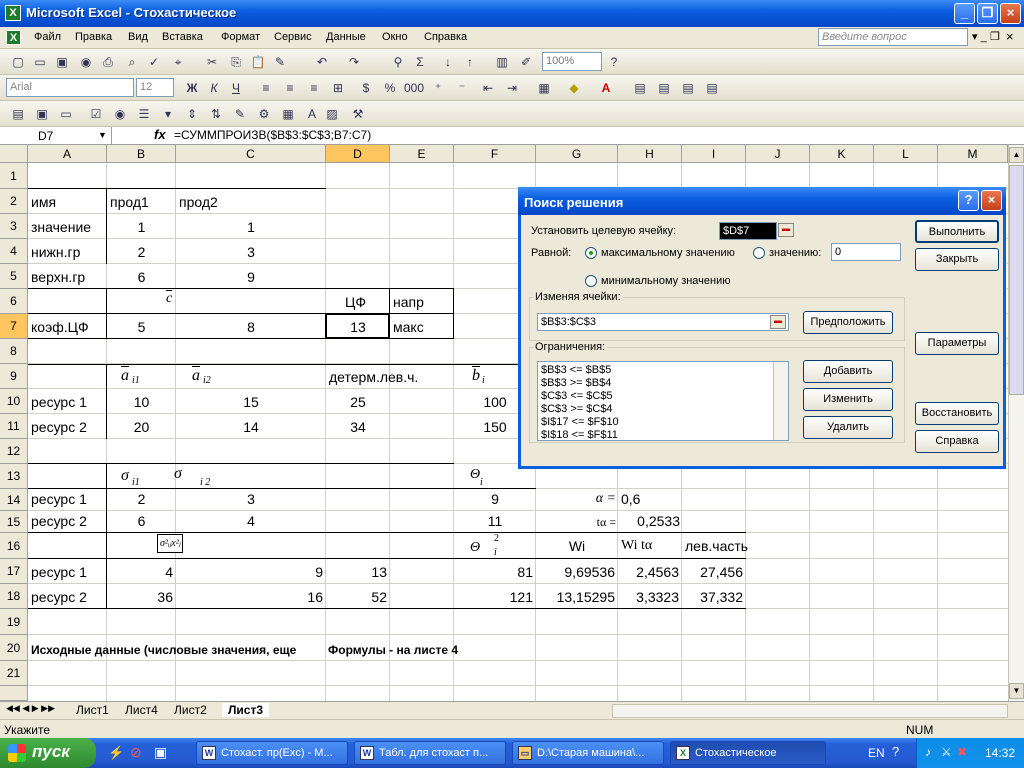 Image resolution: width=1024 pixels, height=768 pixels. Describe the element at coordinates (358, 327) in the screenshot. I see `cell-d7: 13` at that location.